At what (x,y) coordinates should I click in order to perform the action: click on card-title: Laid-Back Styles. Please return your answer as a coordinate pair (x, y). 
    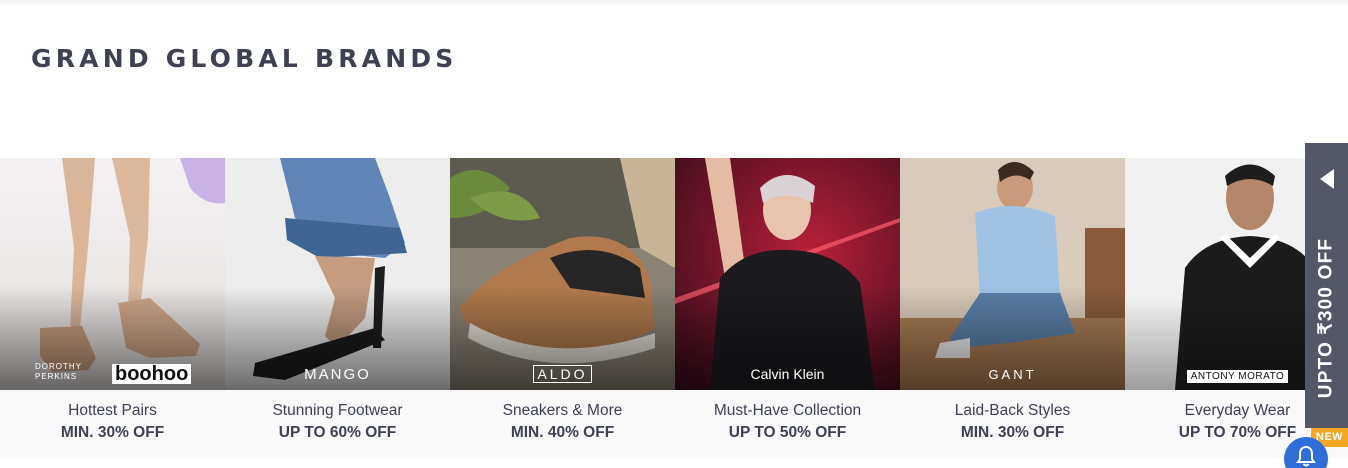
    Looking at the image, I should click on (1012, 410).